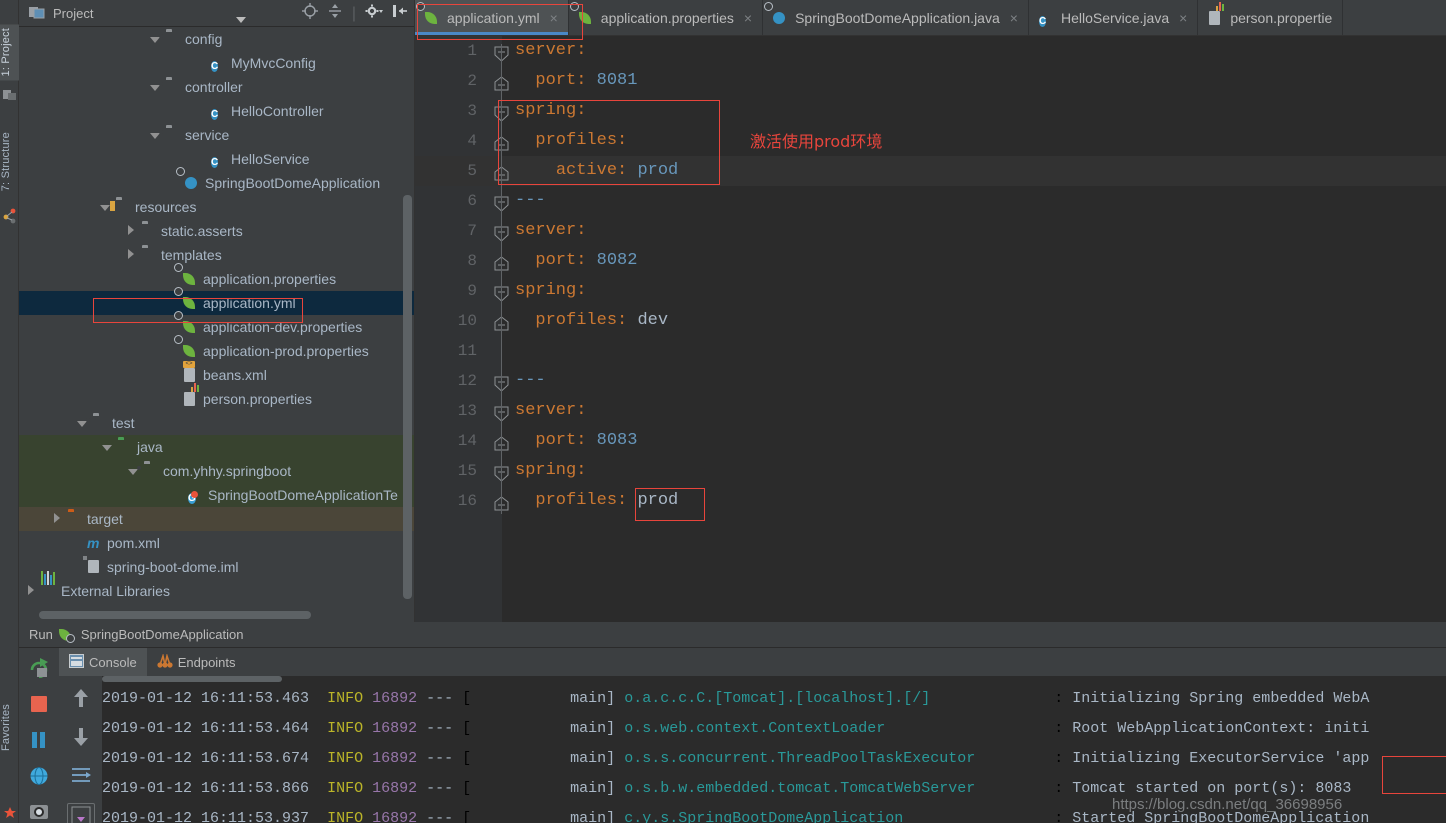 The image size is (1446, 823). What do you see at coordinates (930, 411) in the screenshot?
I see `code-line: 13 server:` at bounding box center [930, 411].